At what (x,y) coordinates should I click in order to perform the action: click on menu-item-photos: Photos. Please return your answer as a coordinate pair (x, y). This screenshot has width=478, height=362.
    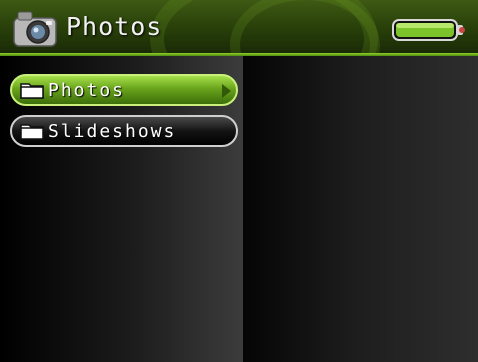
    Looking at the image, I should click on (124, 90).